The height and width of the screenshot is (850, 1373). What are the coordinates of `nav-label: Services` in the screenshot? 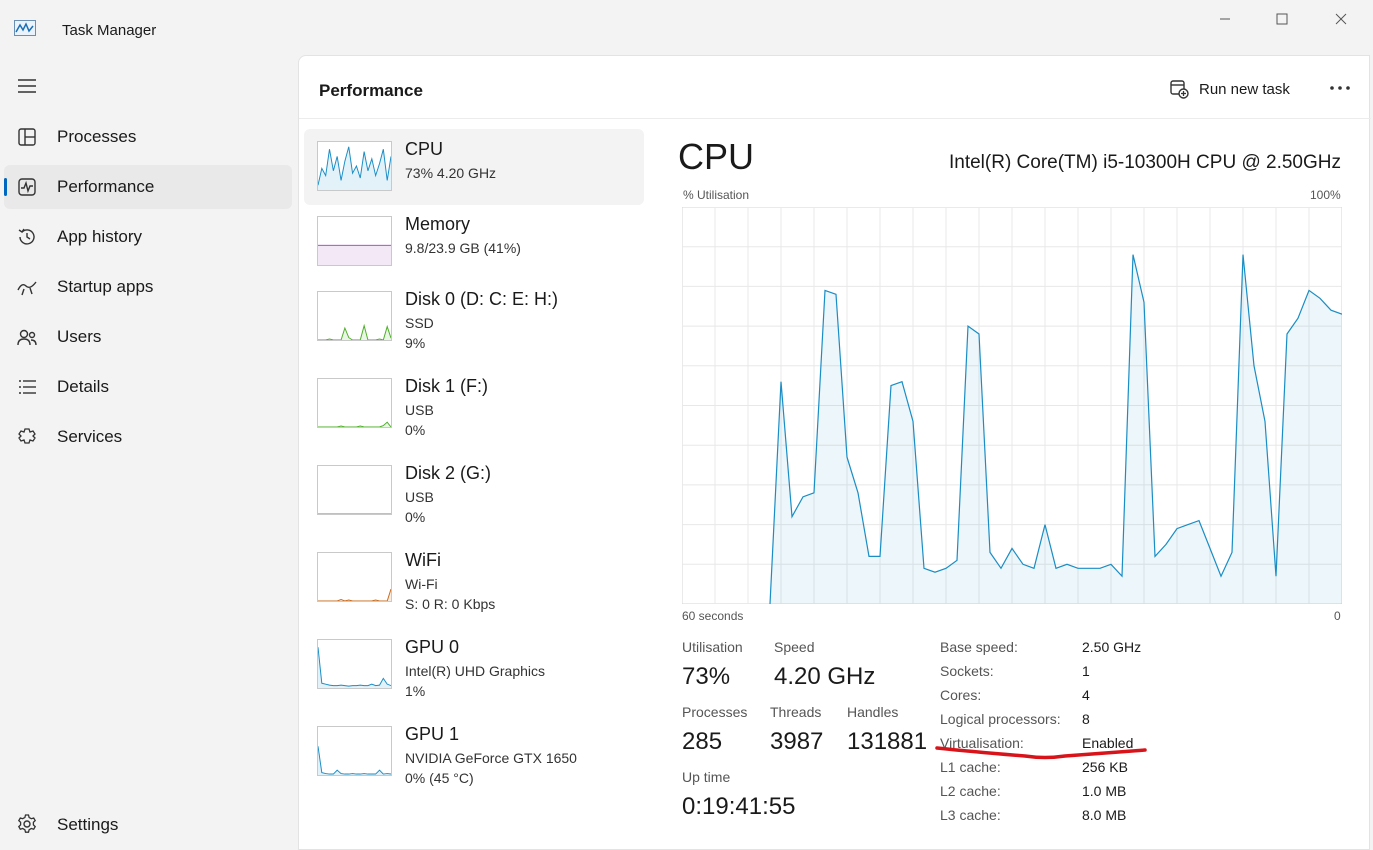 It's located at (90, 436).